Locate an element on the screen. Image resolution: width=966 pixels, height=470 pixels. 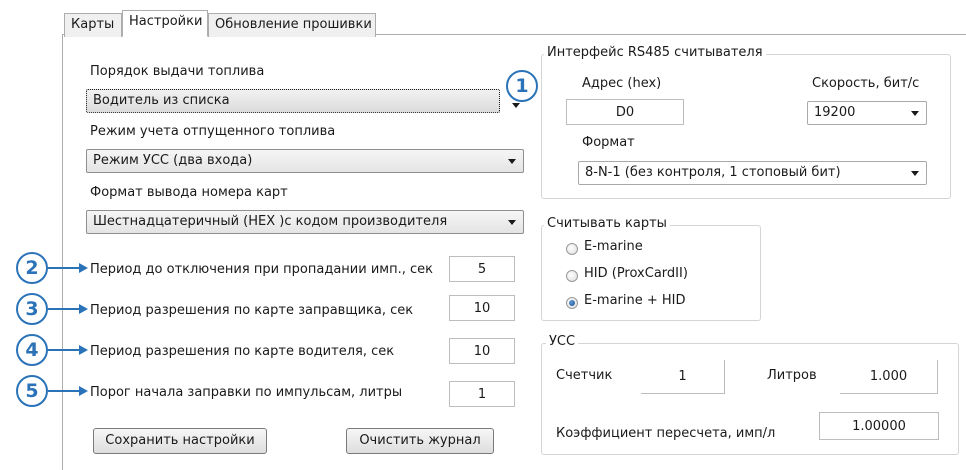
tab-label: Обновление прошивки is located at coordinates (293, 24).